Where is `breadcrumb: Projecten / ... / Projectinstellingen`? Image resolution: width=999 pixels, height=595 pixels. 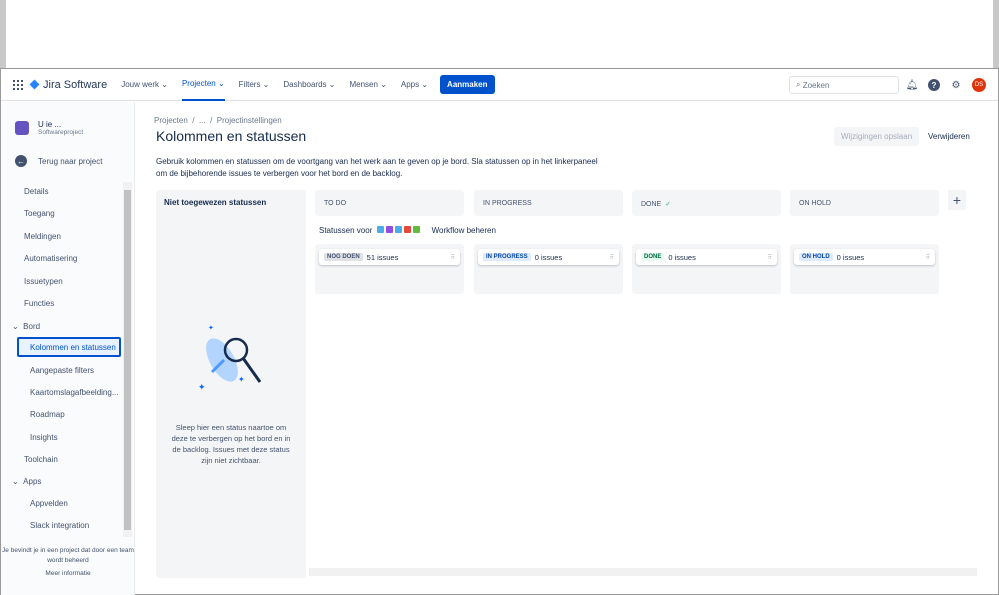 breadcrumb: Projecten / ... / Projectinstellingen is located at coordinates (218, 120).